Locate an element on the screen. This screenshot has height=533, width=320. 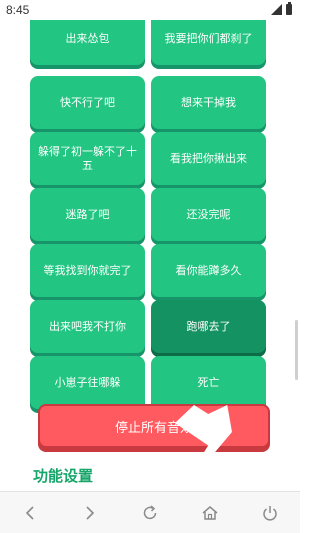
refresh-icon is located at coordinates (150, 513).